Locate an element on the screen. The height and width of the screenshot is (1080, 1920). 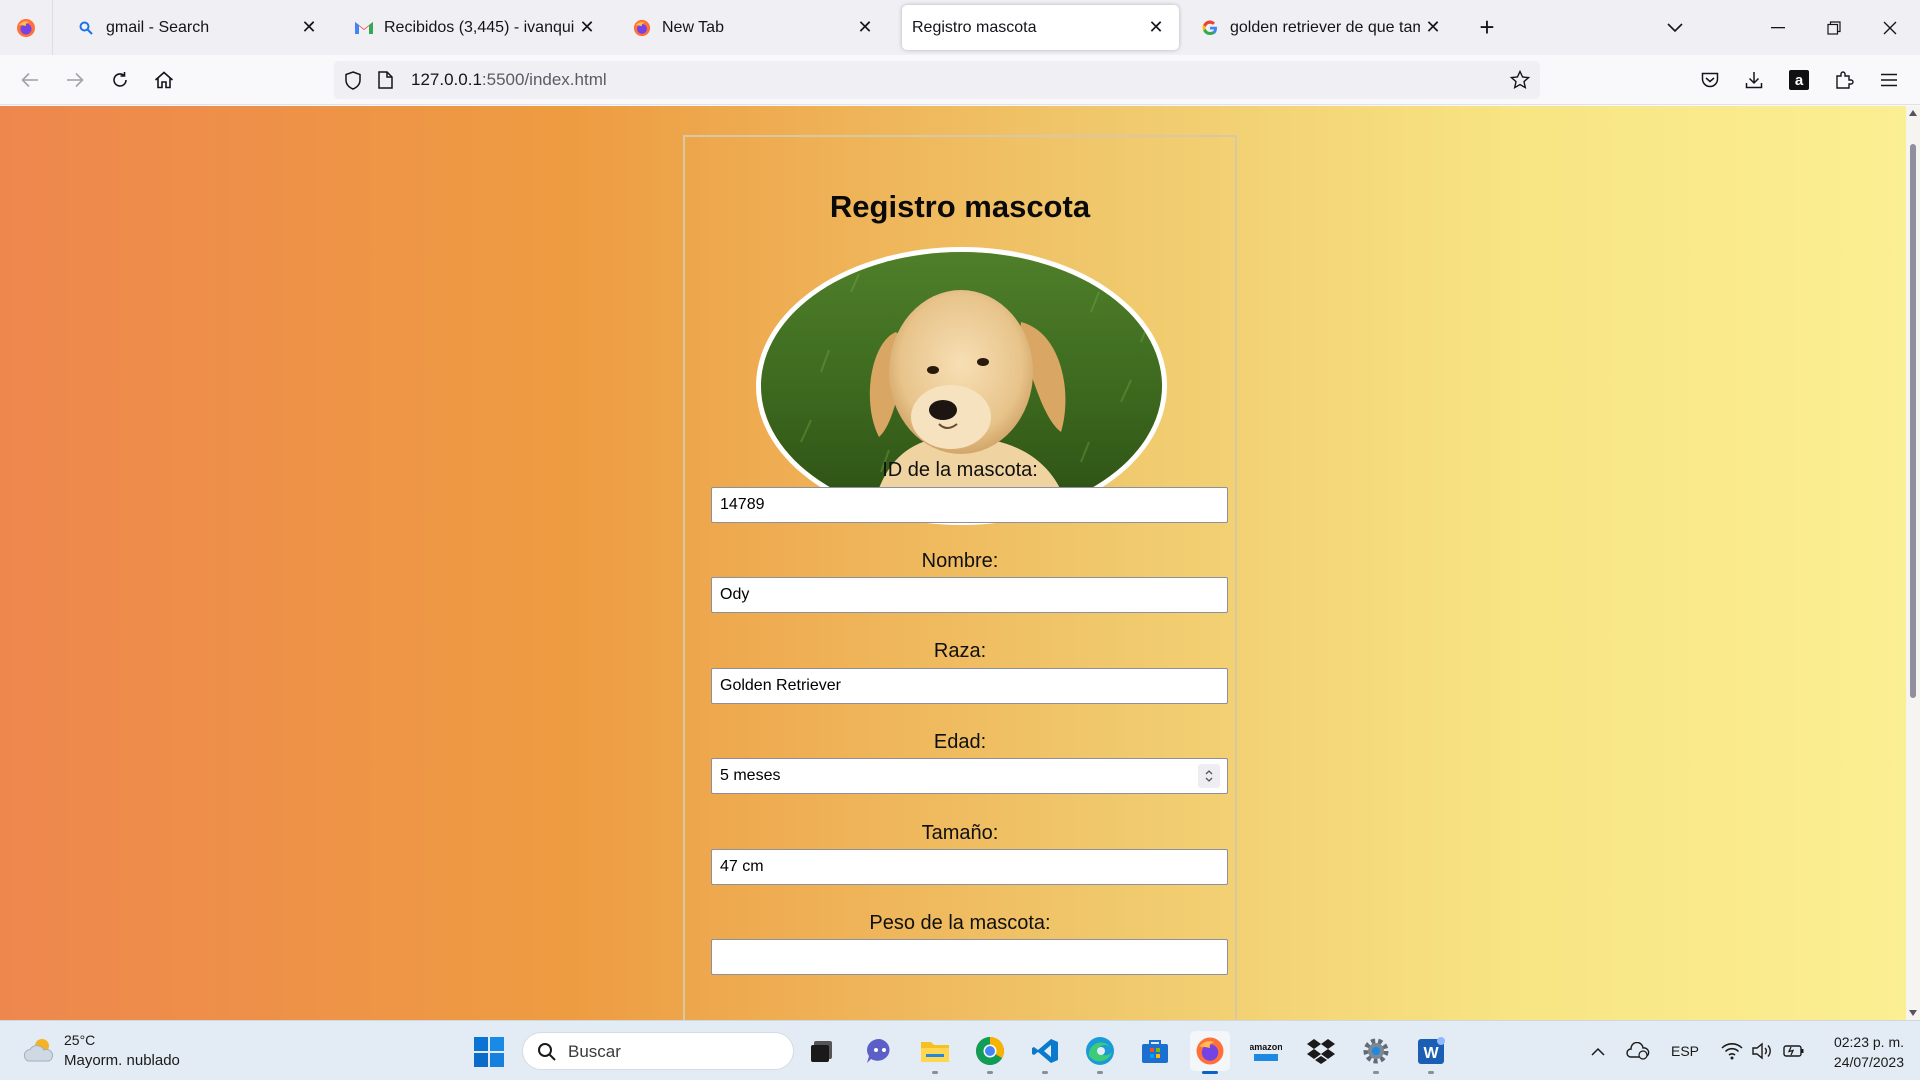
svg-text: W is located at coordinates (1431, 1053).